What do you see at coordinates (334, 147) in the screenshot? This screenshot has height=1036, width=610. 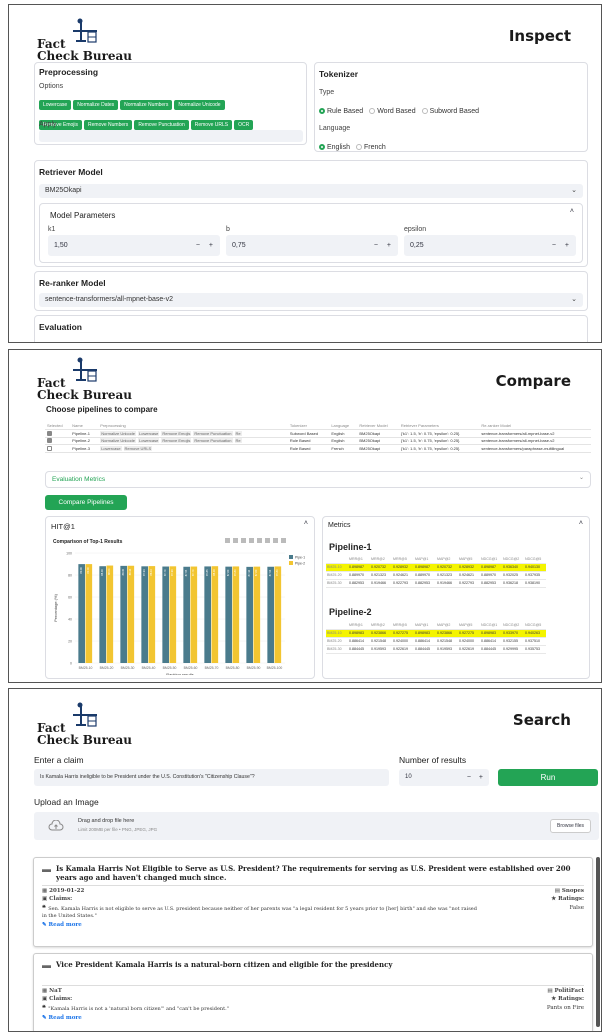 I see `radio-option: English` at bounding box center [334, 147].